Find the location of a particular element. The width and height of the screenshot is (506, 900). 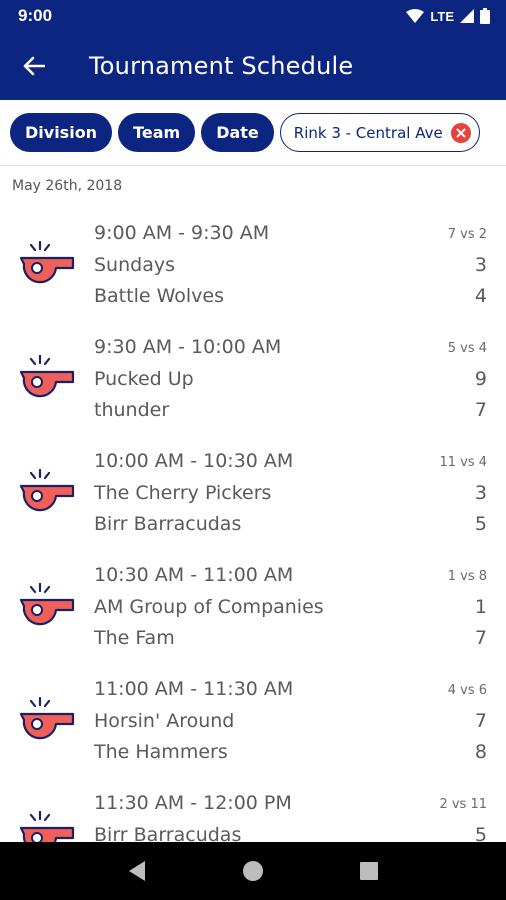

system-nav-bar is located at coordinates (253, 871).